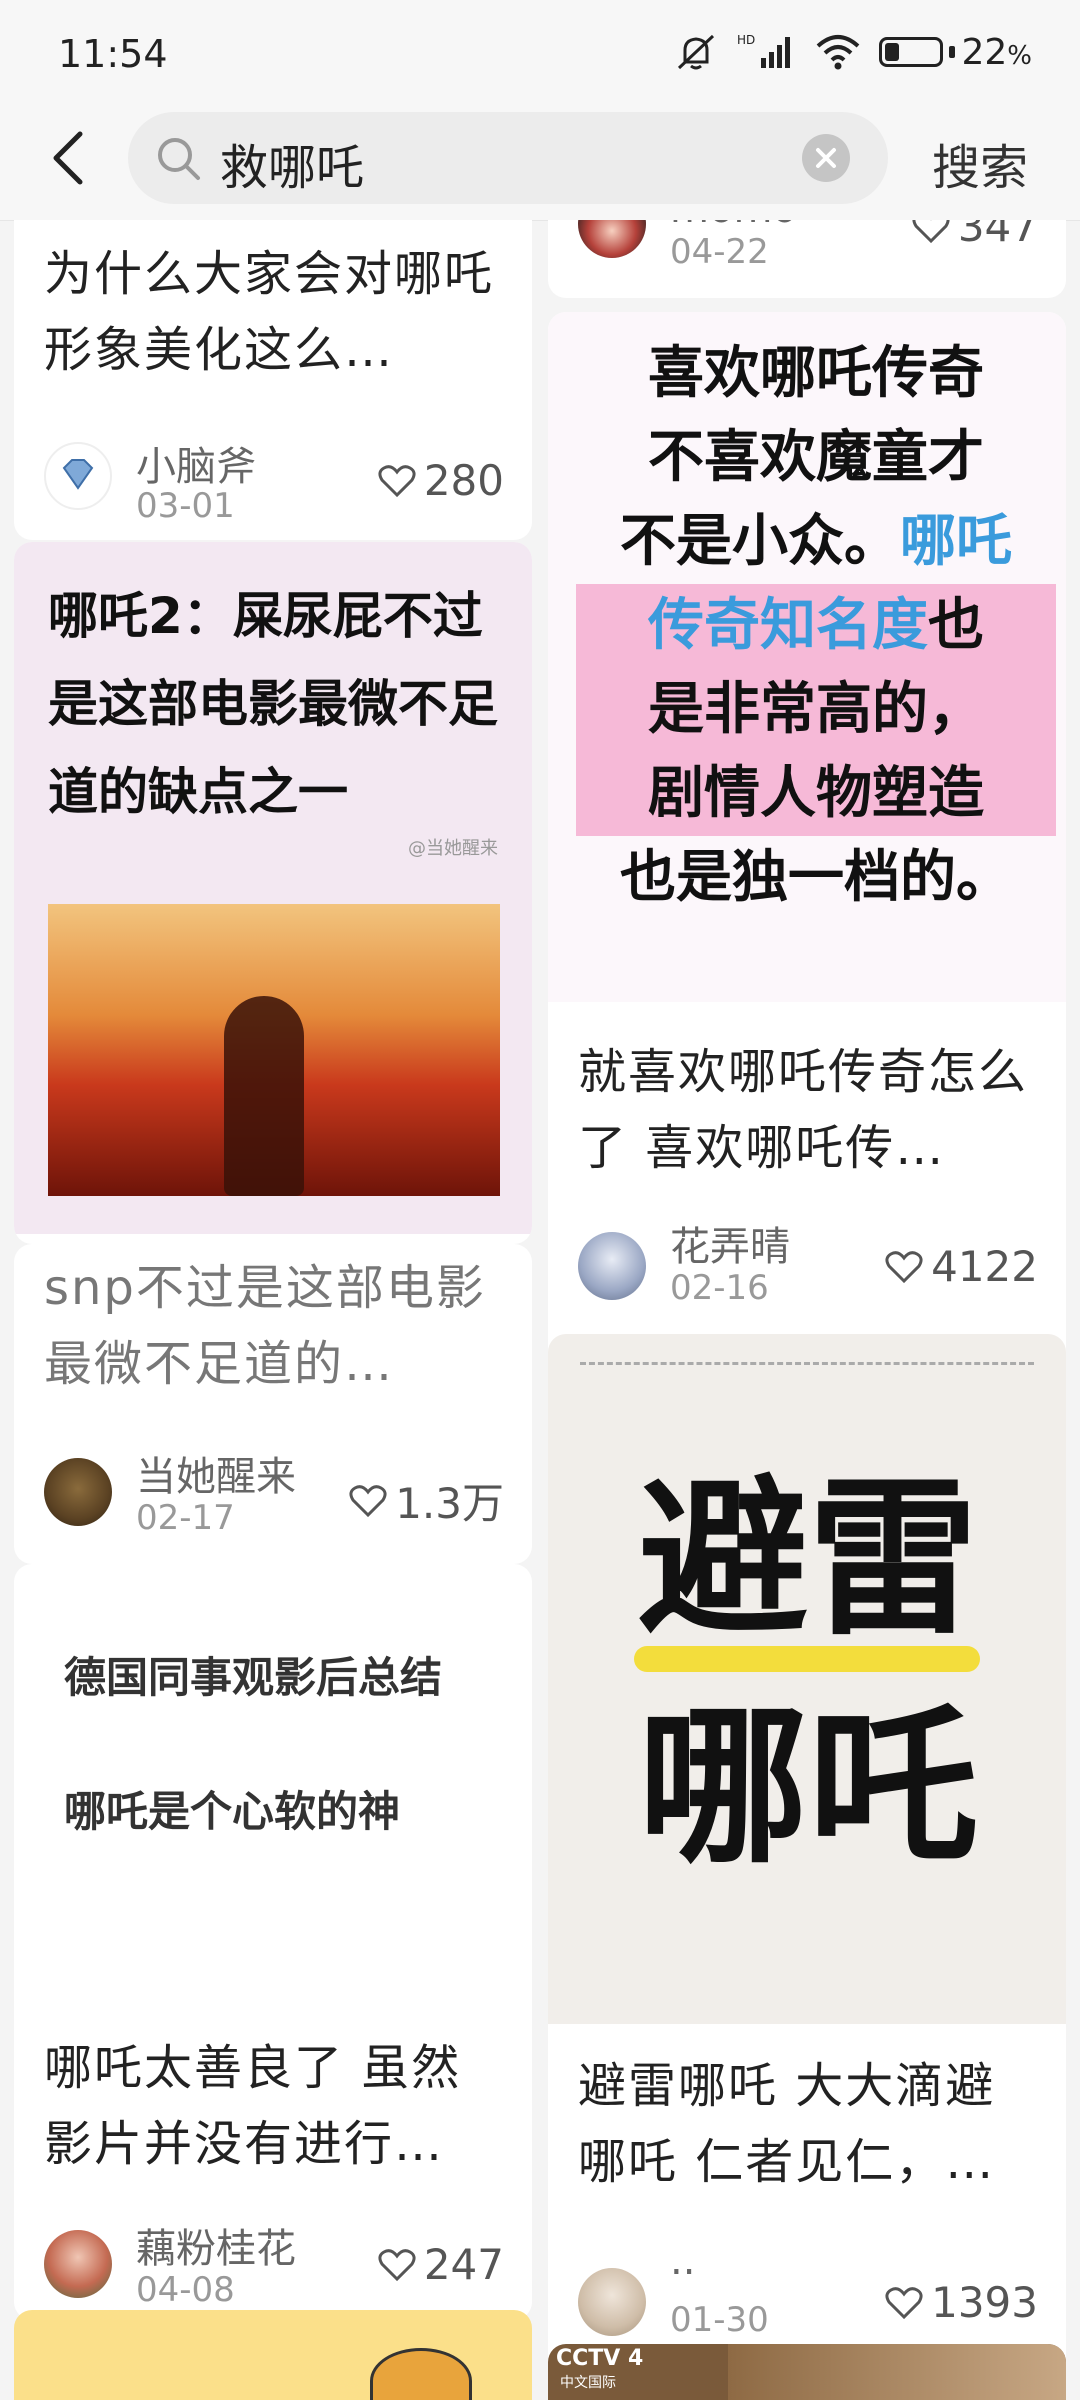 The width and height of the screenshot is (1080, 2400). I want to click on cover-title: 避雷, so click(807, 1560).